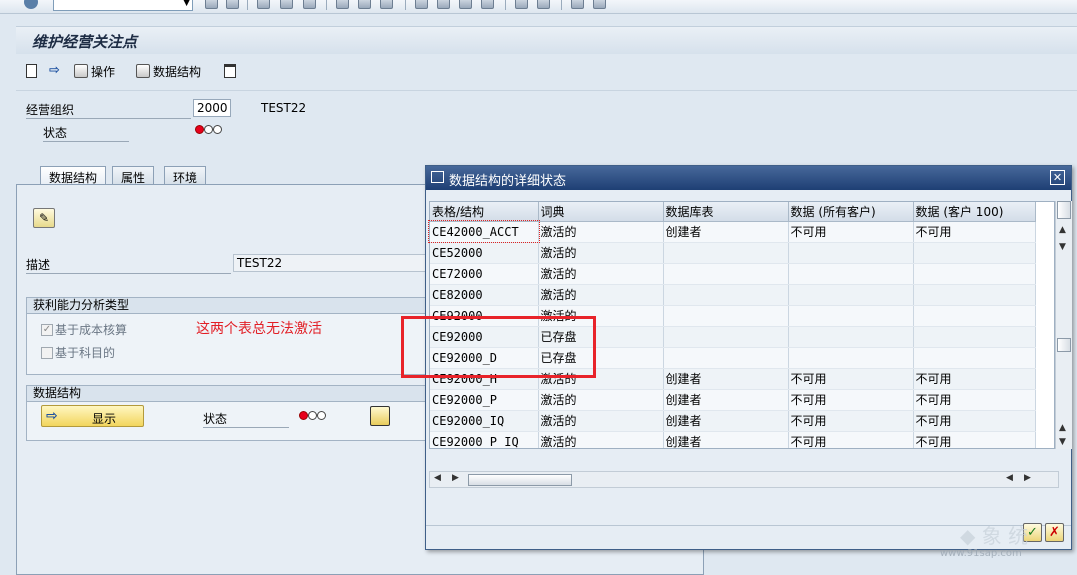  Describe the element at coordinates (73, 175) in the screenshot. I see `tab-data-structure: 数据结构` at that location.